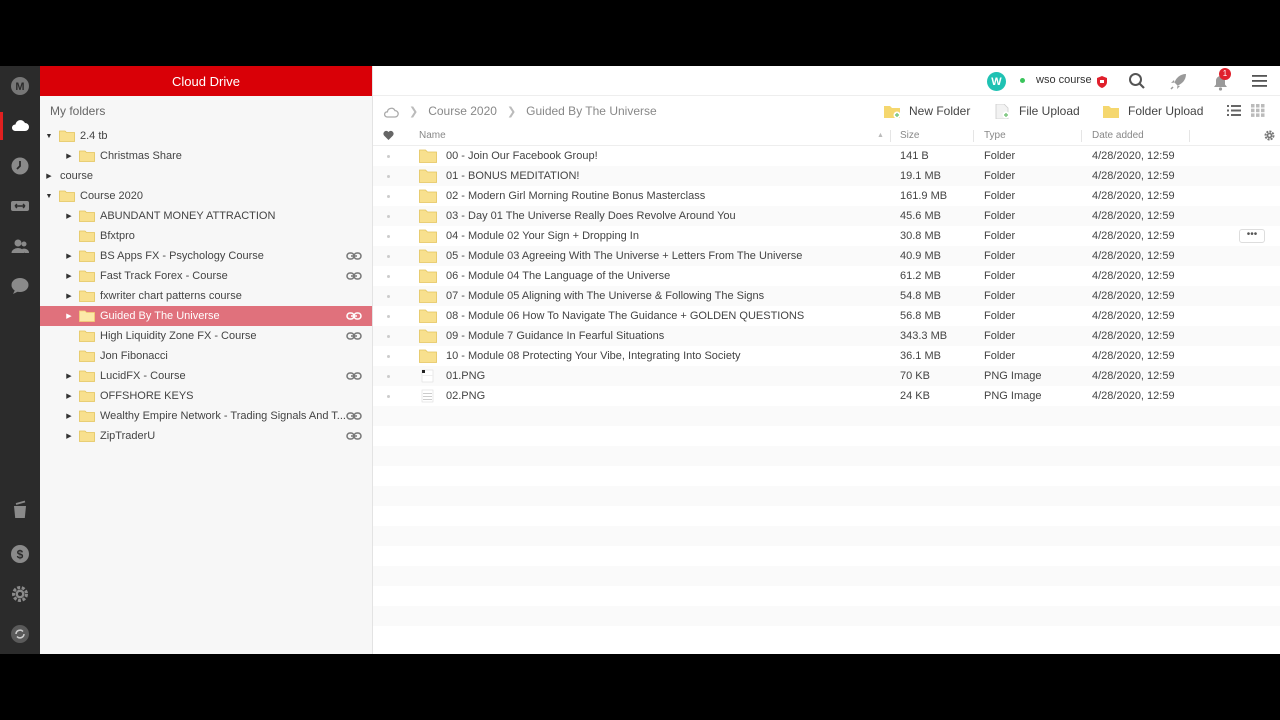  I want to click on tree-item: ▶ ZipTraderU, so click(206, 436).